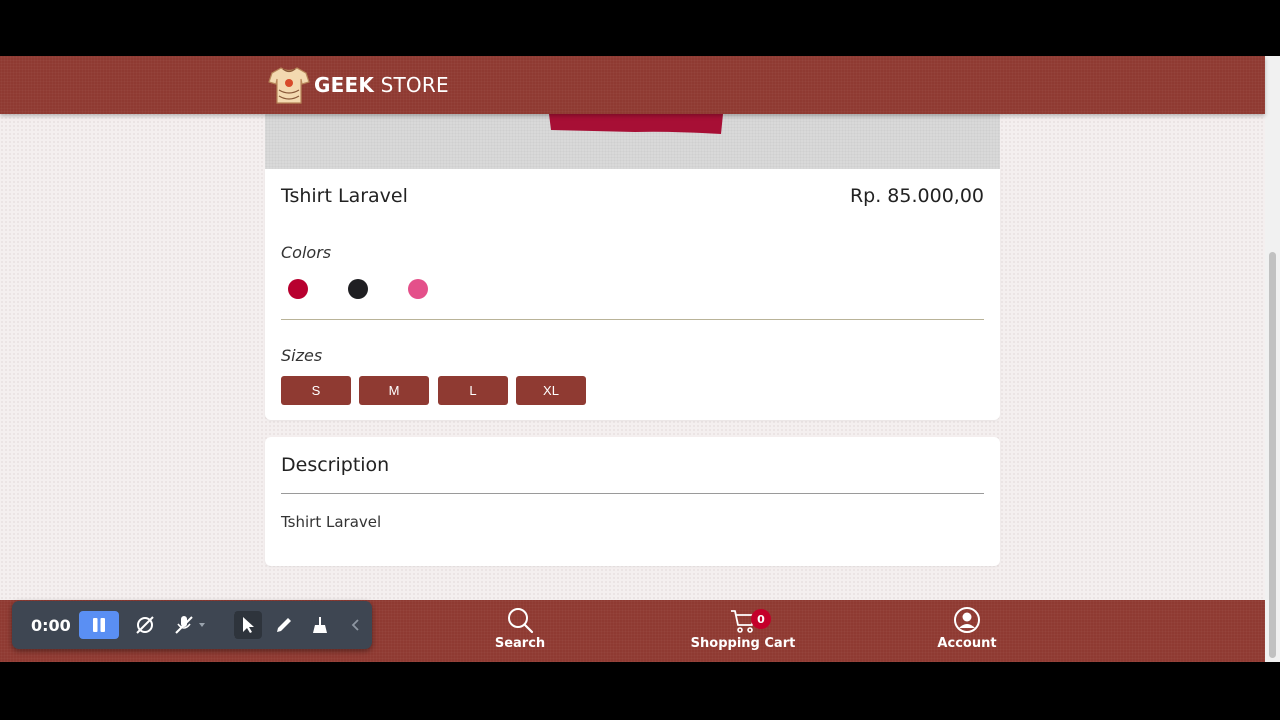 The image size is (1280, 720). What do you see at coordinates (51, 625) in the screenshot?
I see `recording-timer: 0:00` at bounding box center [51, 625].